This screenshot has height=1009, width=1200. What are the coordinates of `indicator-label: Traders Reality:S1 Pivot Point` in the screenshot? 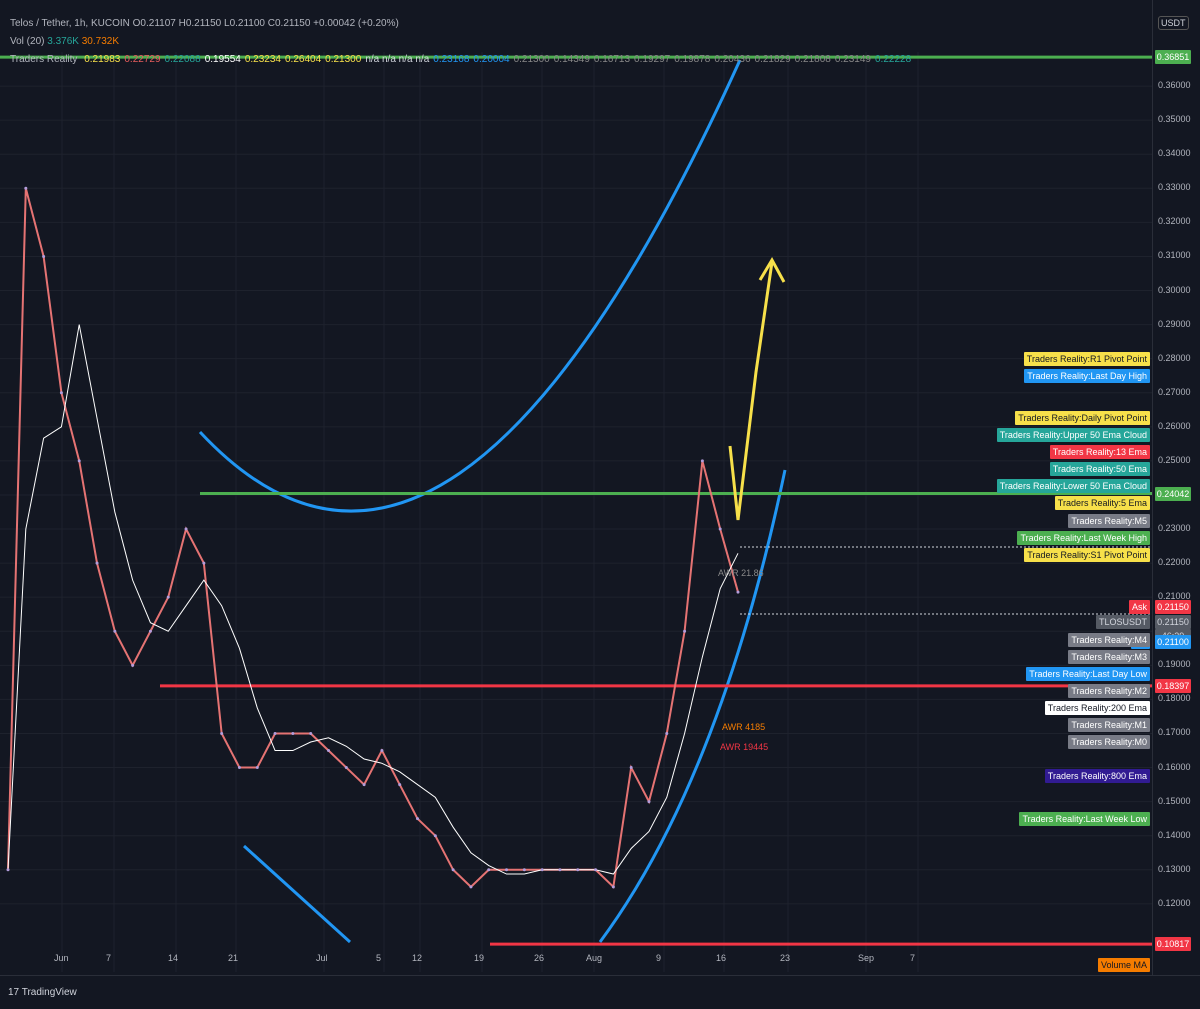 It's located at (1087, 554).